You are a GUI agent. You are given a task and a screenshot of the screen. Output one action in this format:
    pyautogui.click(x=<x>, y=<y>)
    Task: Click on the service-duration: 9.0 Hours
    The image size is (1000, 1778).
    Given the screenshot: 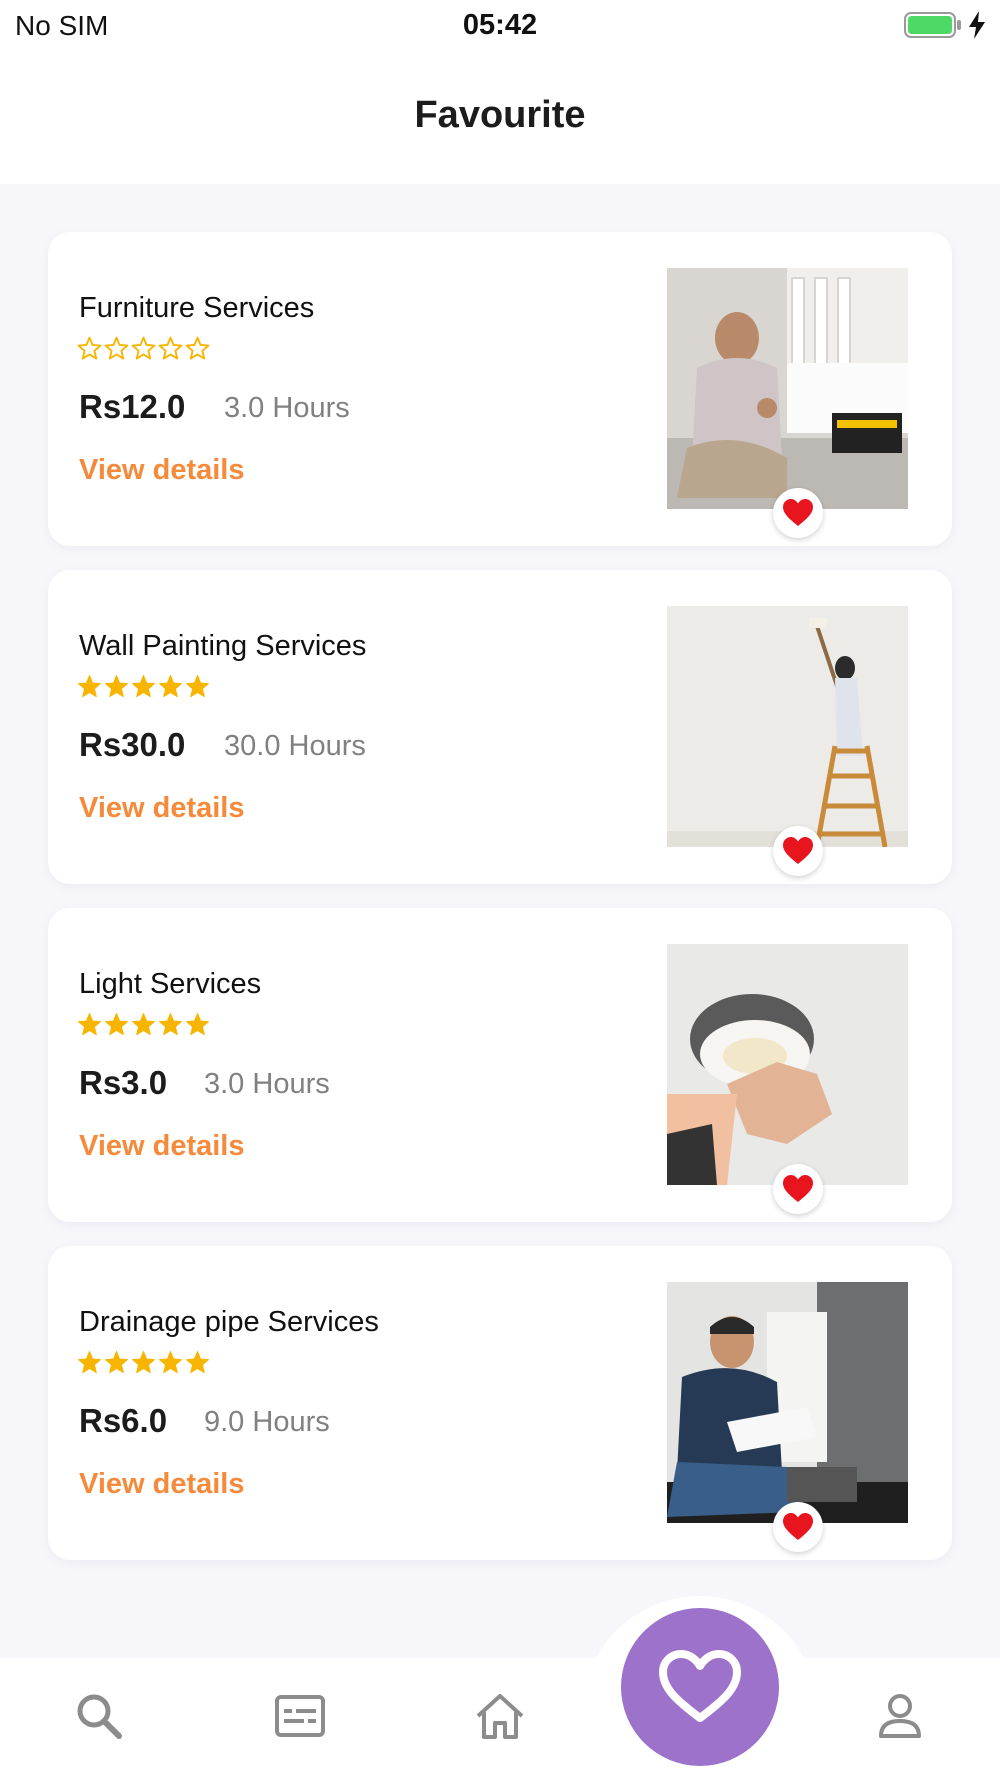 What is the action you would take?
    pyautogui.click(x=267, y=1422)
    